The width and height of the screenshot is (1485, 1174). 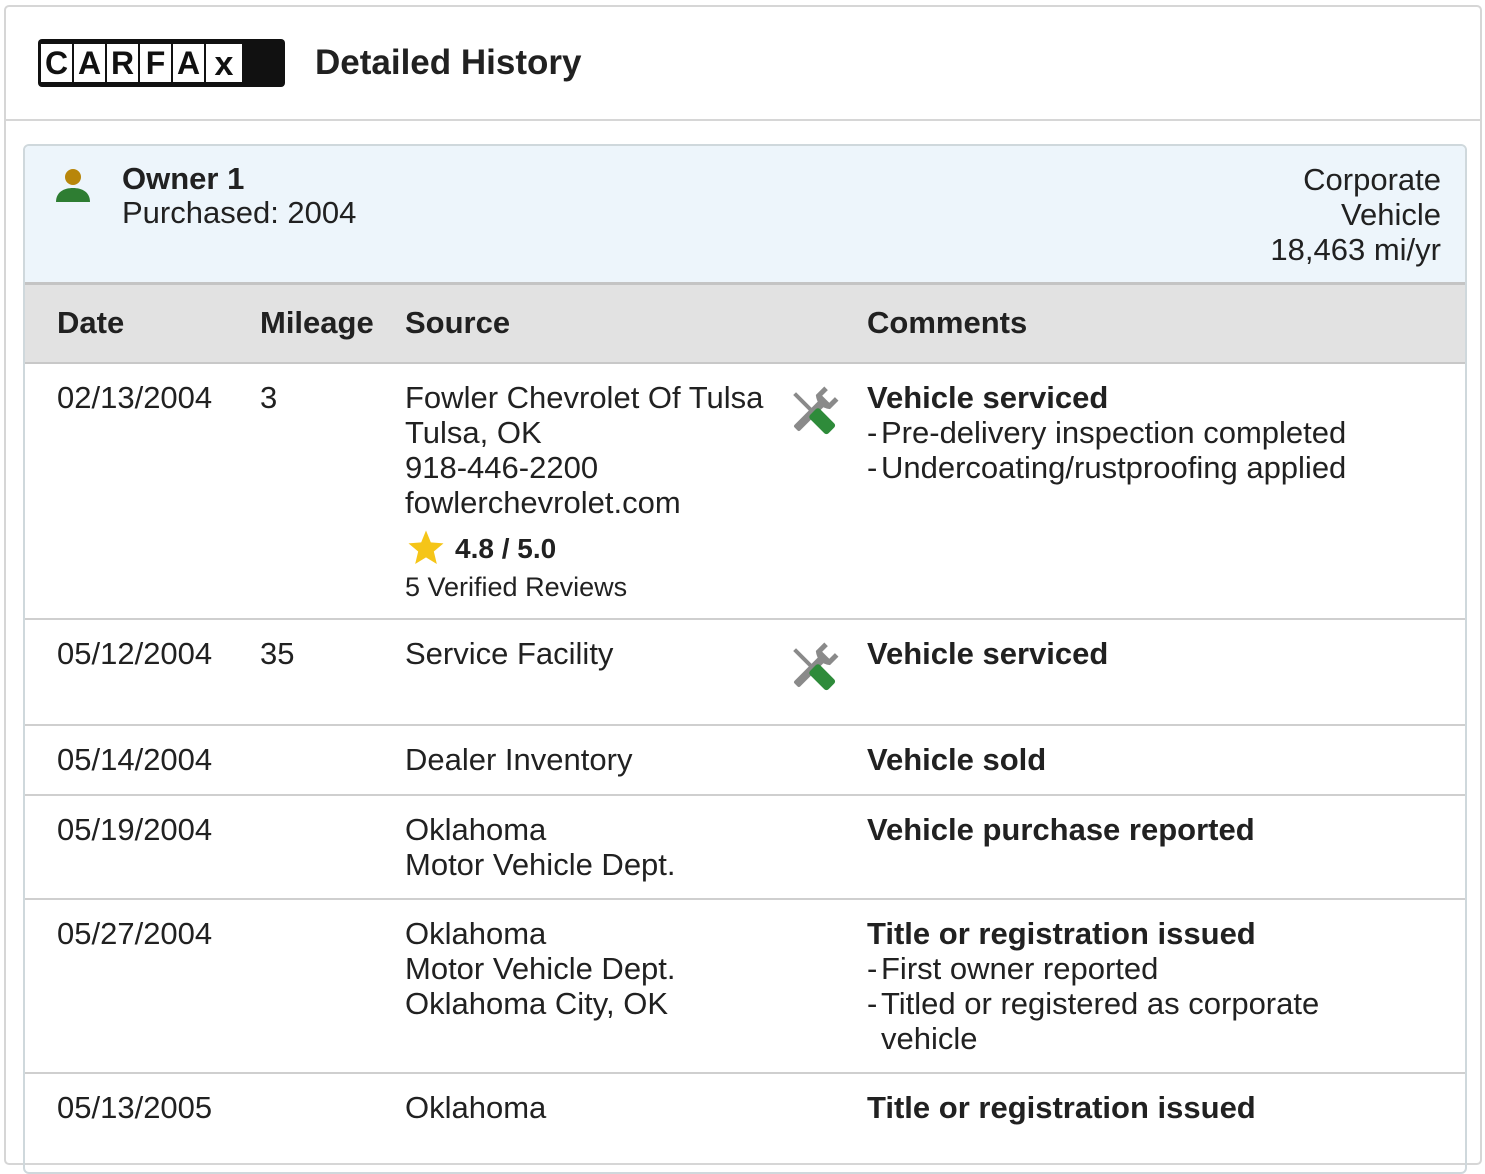 What do you see at coordinates (239, 212) in the screenshot?
I see `owner-purchased: Purchased: 2004` at bounding box center [239, 212].